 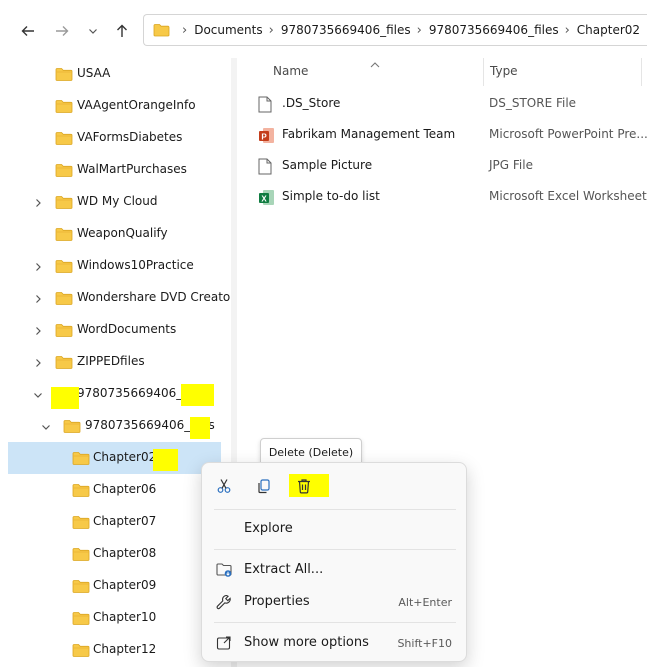 I want to click on nav-item: WeaponQualify, so click(x=115, y=234).